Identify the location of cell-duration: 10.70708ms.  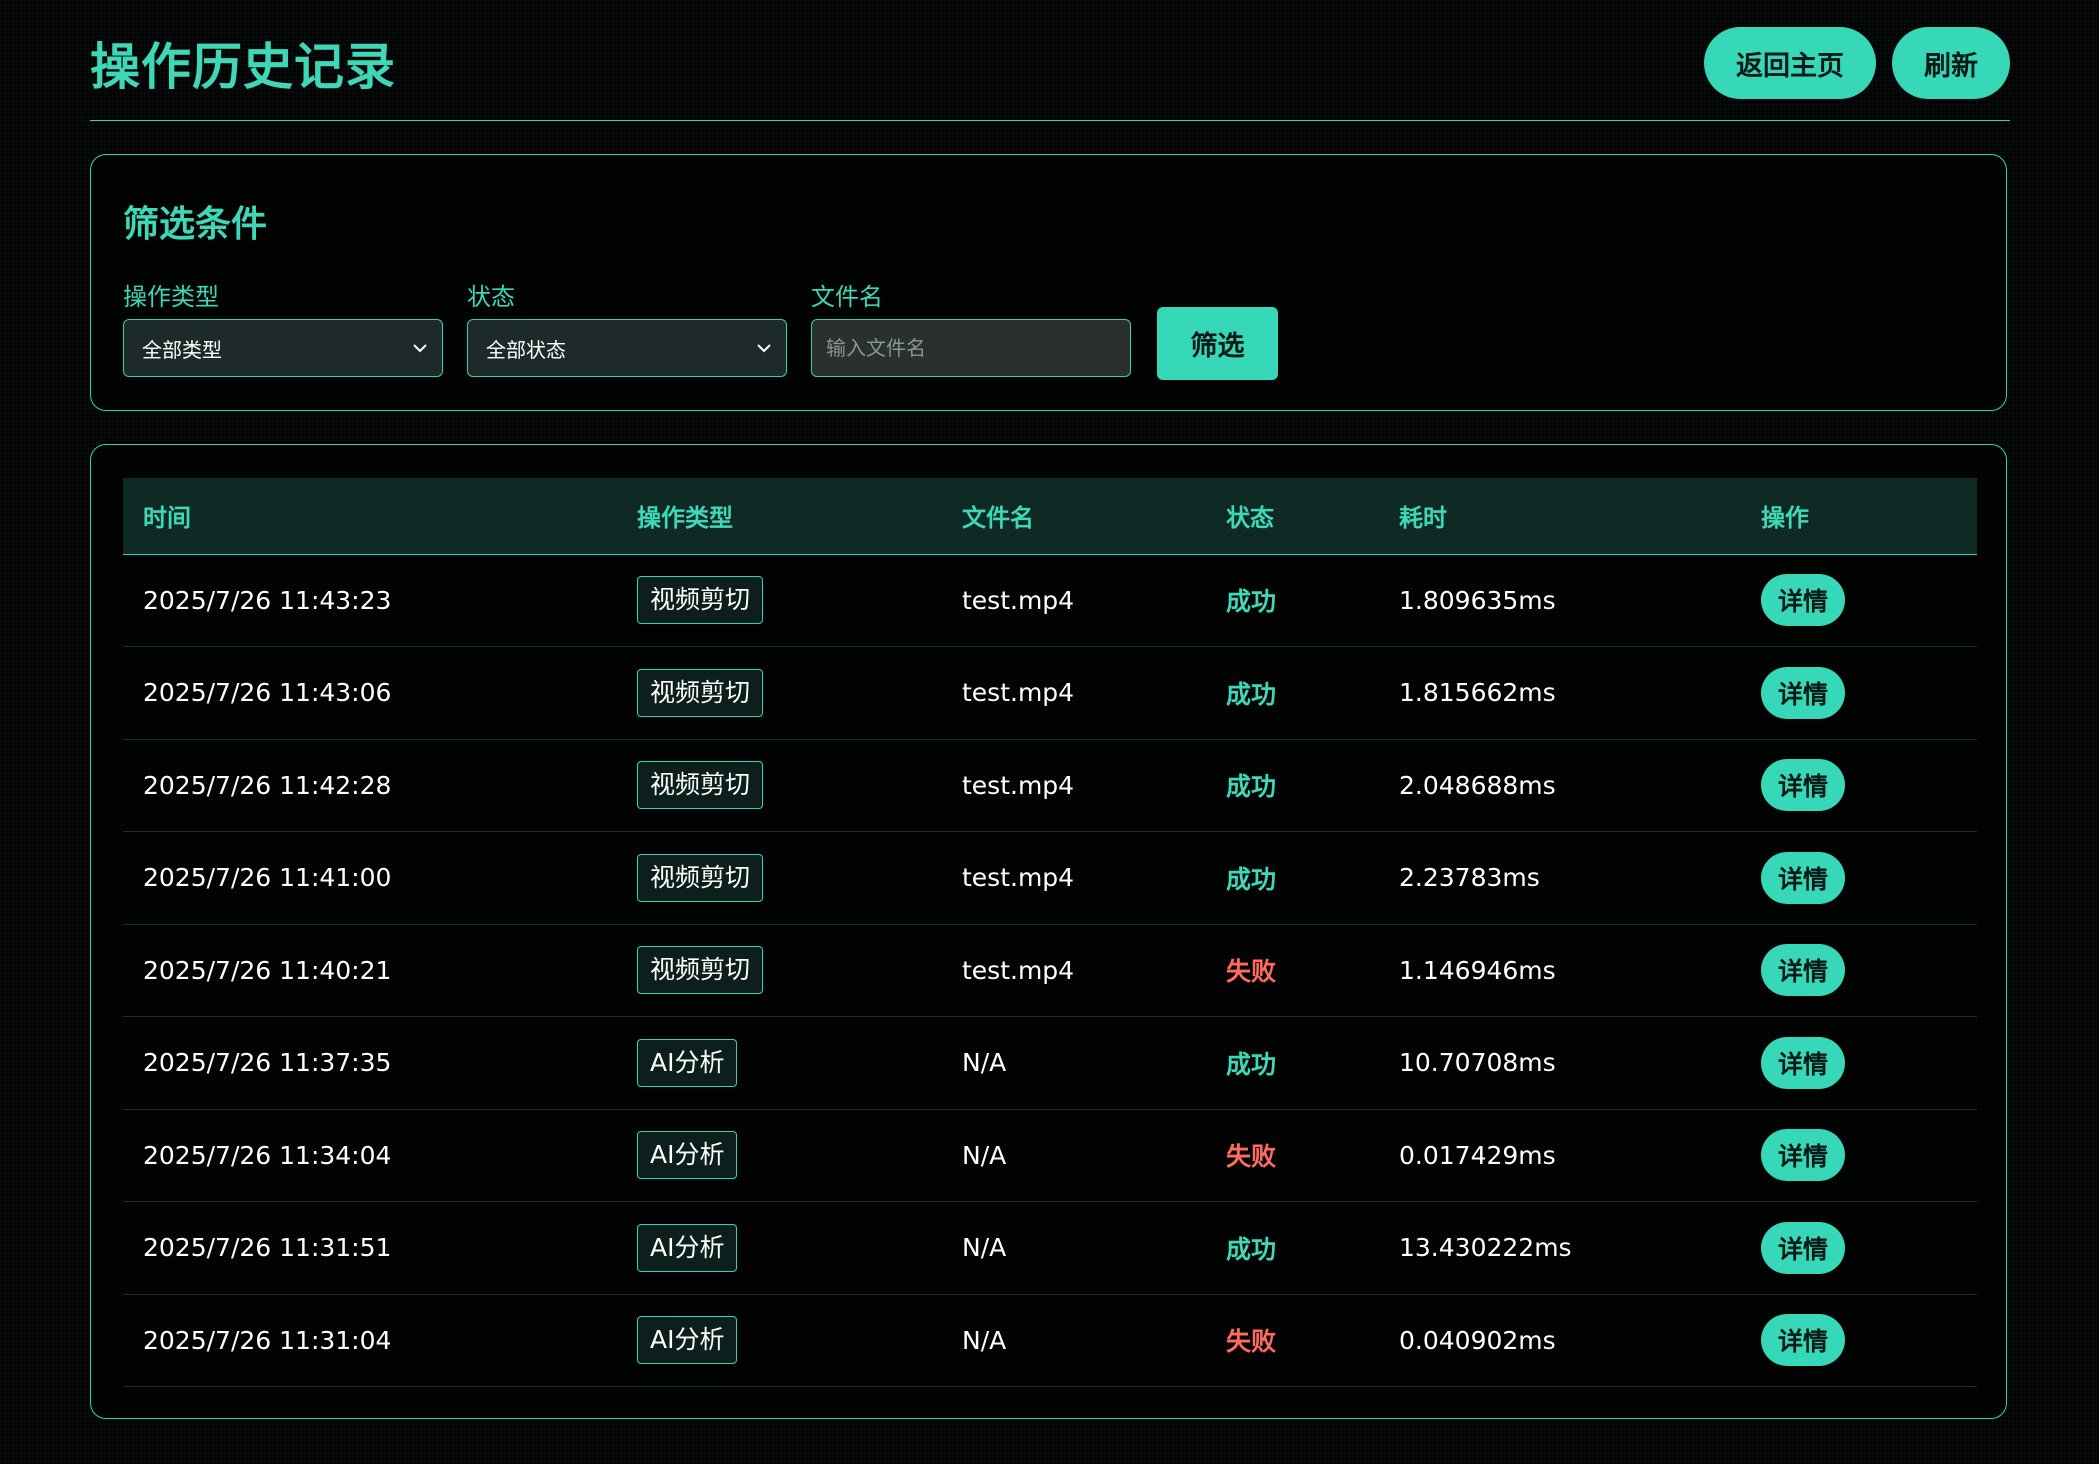
(1477, 1063).